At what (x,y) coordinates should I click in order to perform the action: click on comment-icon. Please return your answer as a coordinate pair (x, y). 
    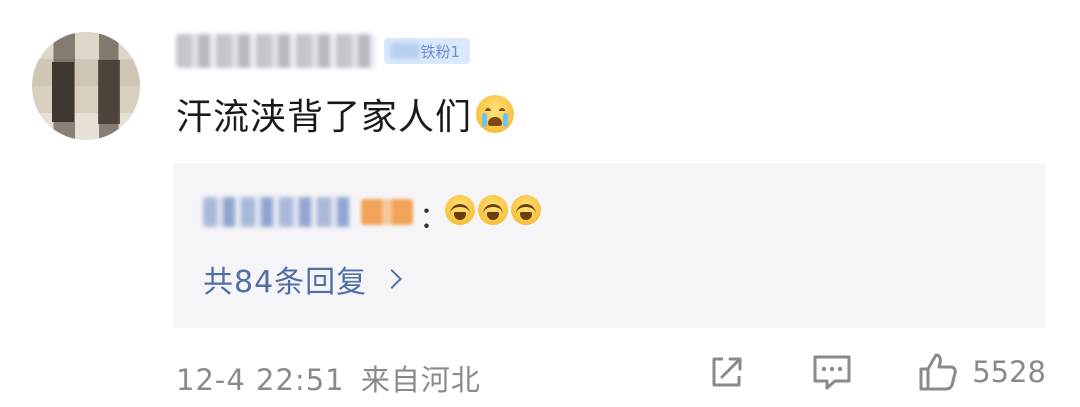
    Looking at the image, I should click on (832, 372).